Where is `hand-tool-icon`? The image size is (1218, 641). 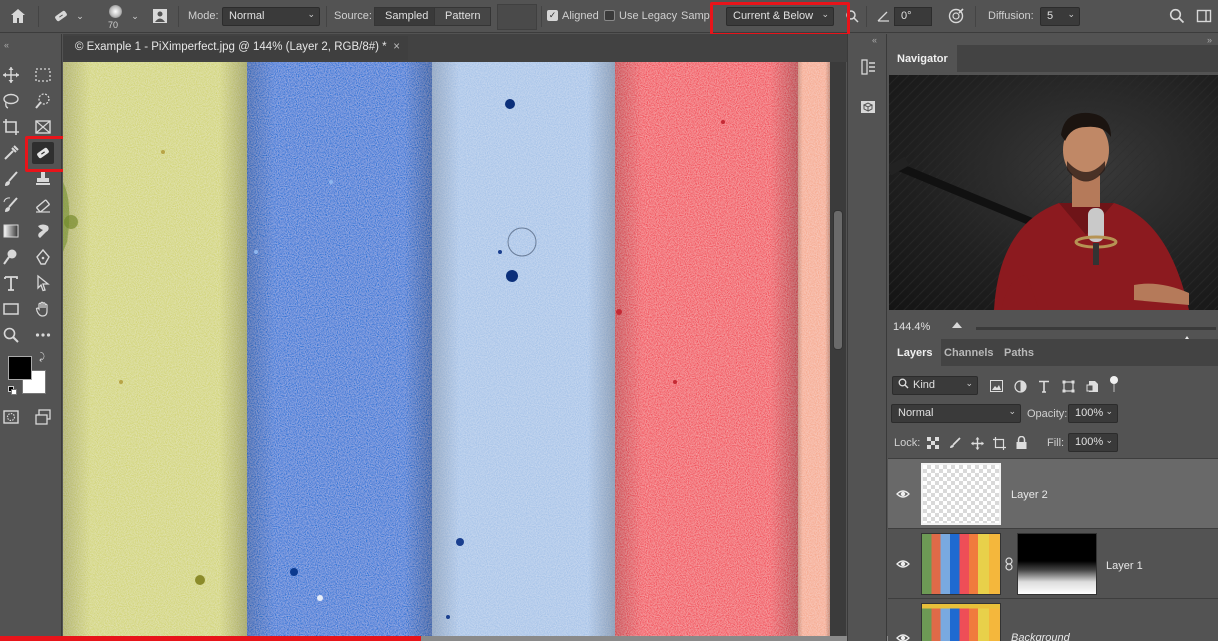
hand-tool-icon is located at coordinates (43, 309).